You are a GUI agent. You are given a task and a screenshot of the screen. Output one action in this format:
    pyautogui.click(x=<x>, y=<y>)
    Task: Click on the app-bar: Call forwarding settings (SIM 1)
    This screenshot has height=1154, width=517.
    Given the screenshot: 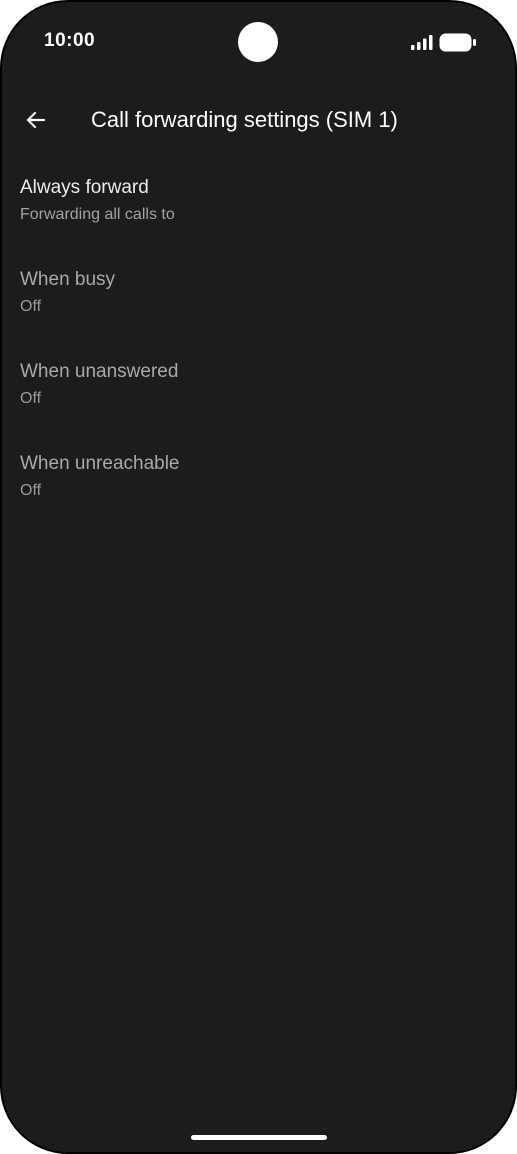 What is the action you would take?
    pyautogui.click(x=258, y=122)
    